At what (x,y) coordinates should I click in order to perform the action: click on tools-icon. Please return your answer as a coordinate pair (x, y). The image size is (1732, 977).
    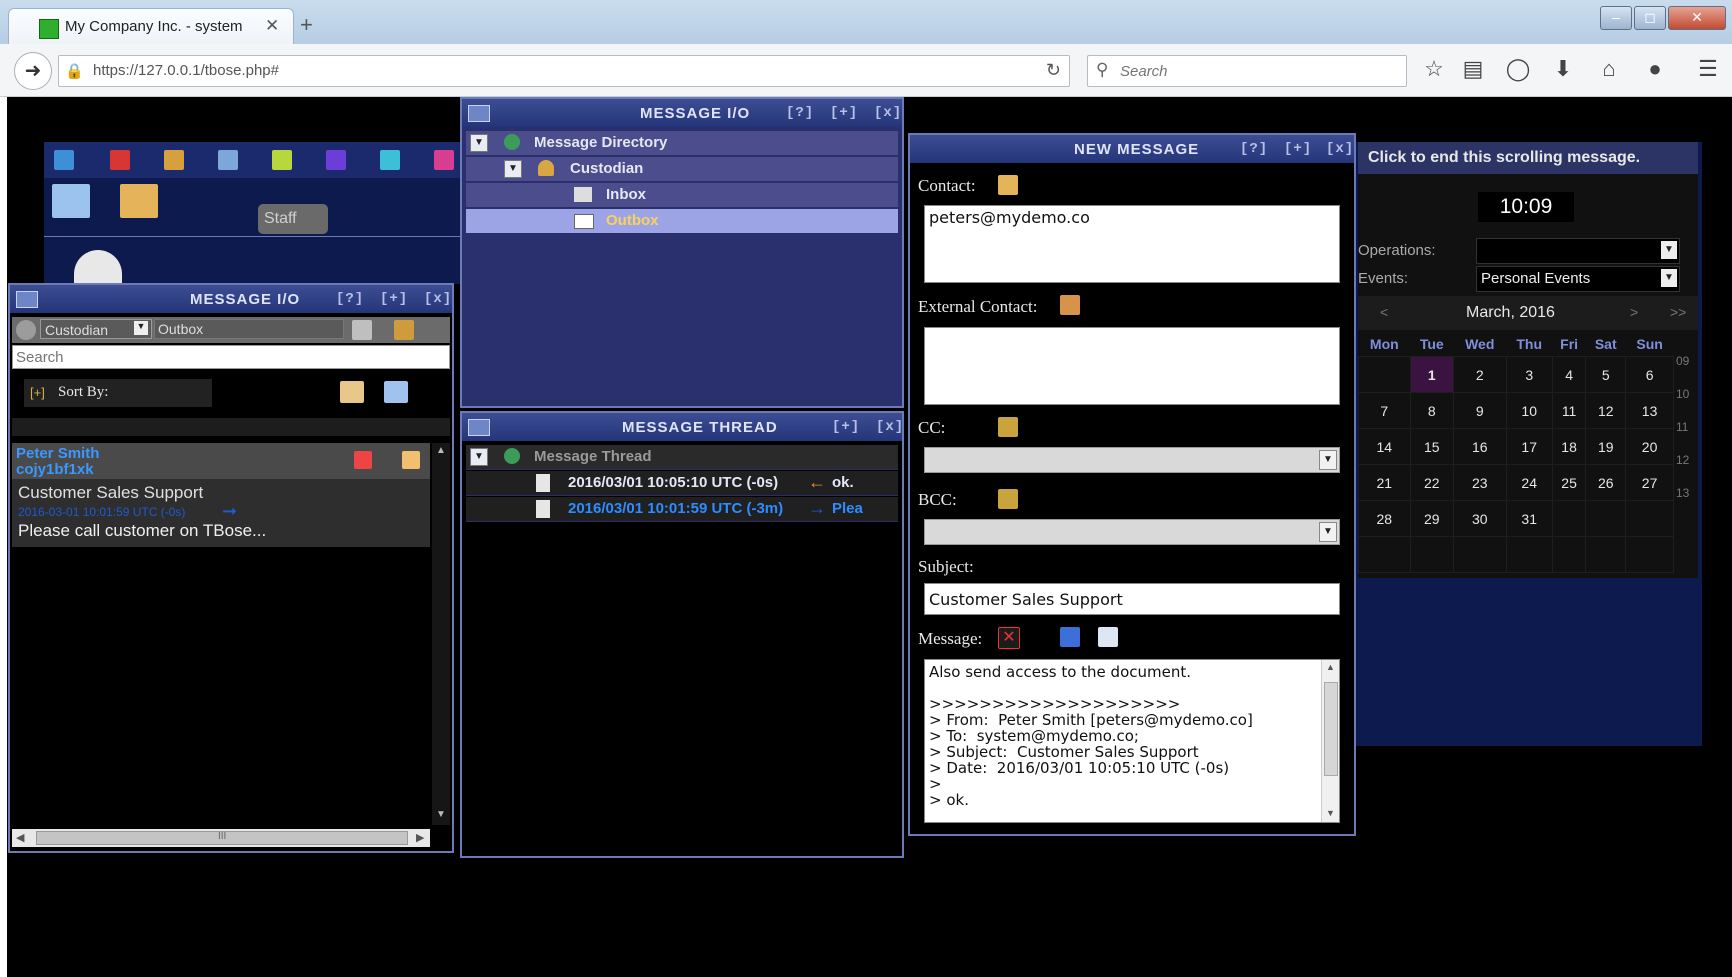
    Looking at the image, I should click on (404, 330).